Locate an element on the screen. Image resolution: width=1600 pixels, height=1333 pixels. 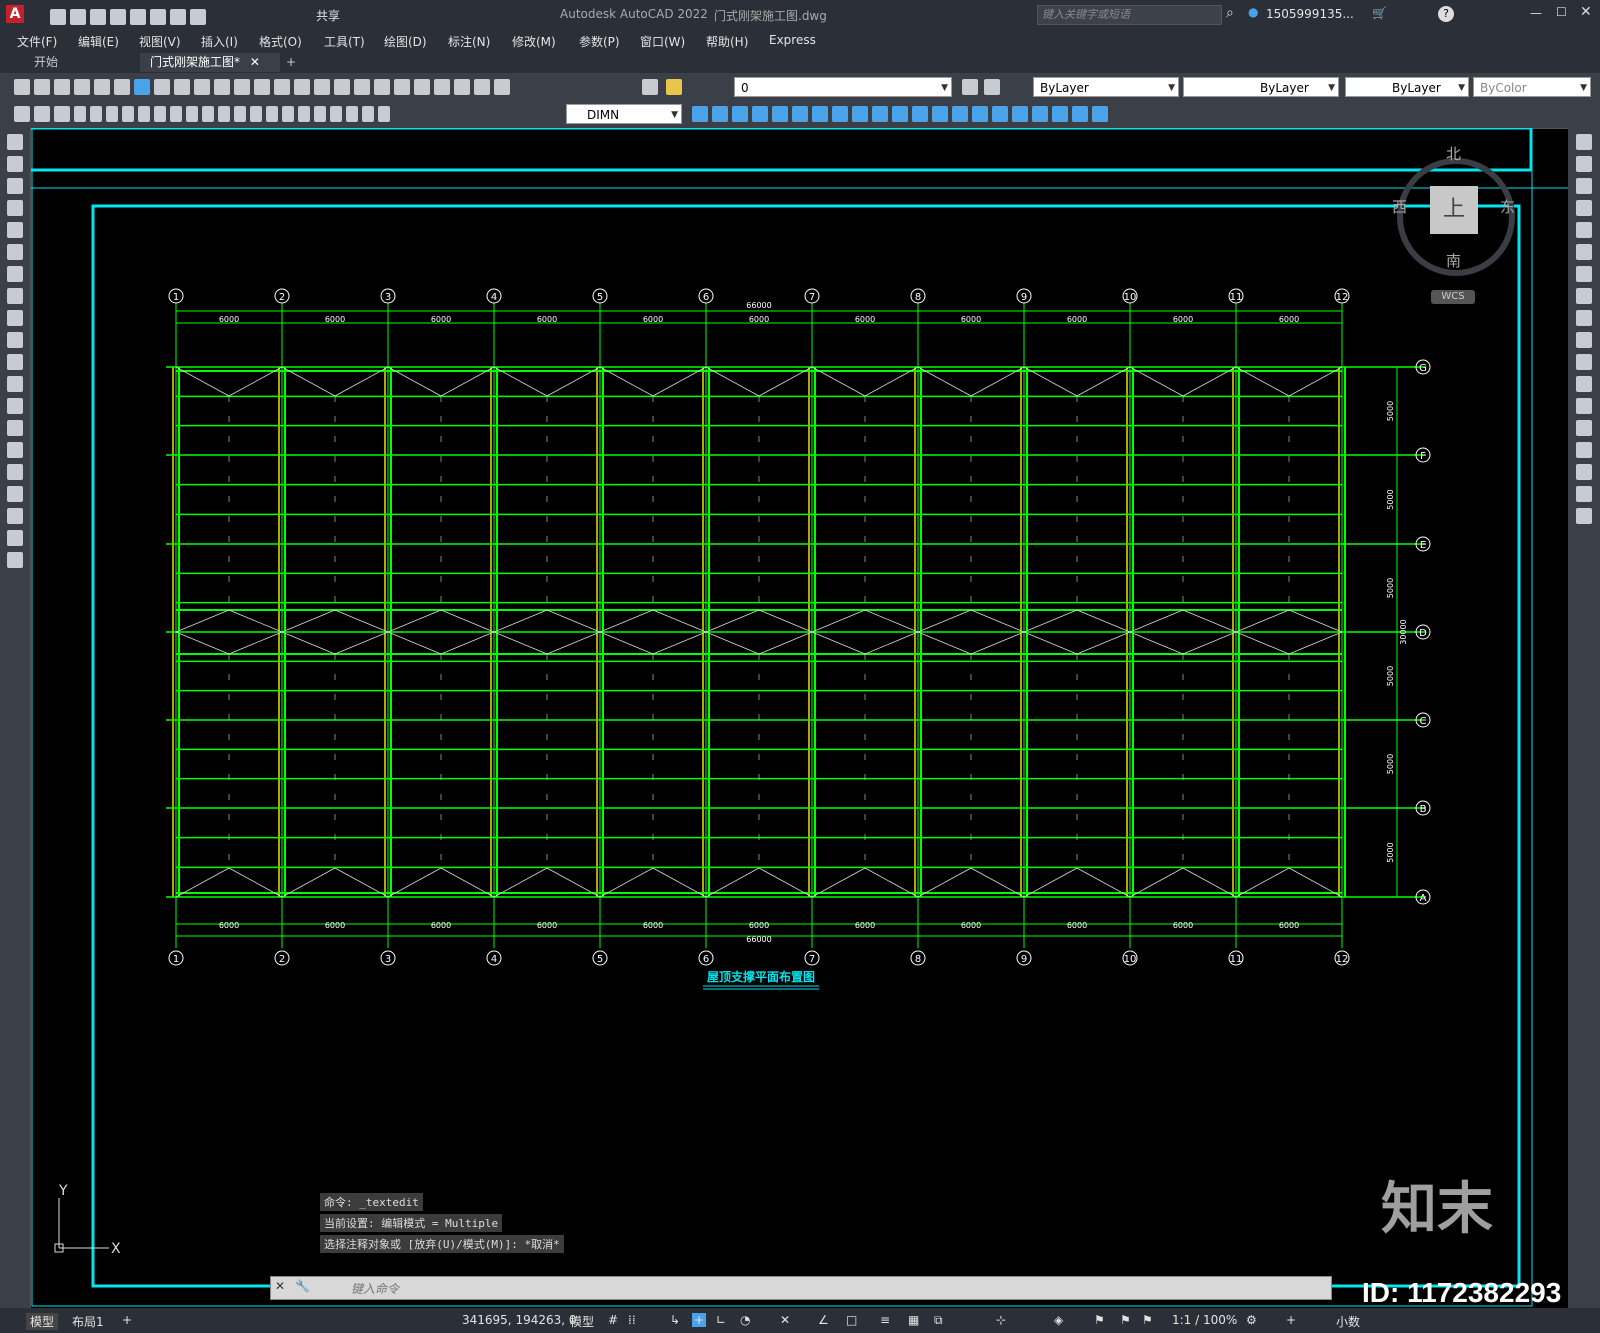
menu-express: Express is located at coordinates (792, 40).